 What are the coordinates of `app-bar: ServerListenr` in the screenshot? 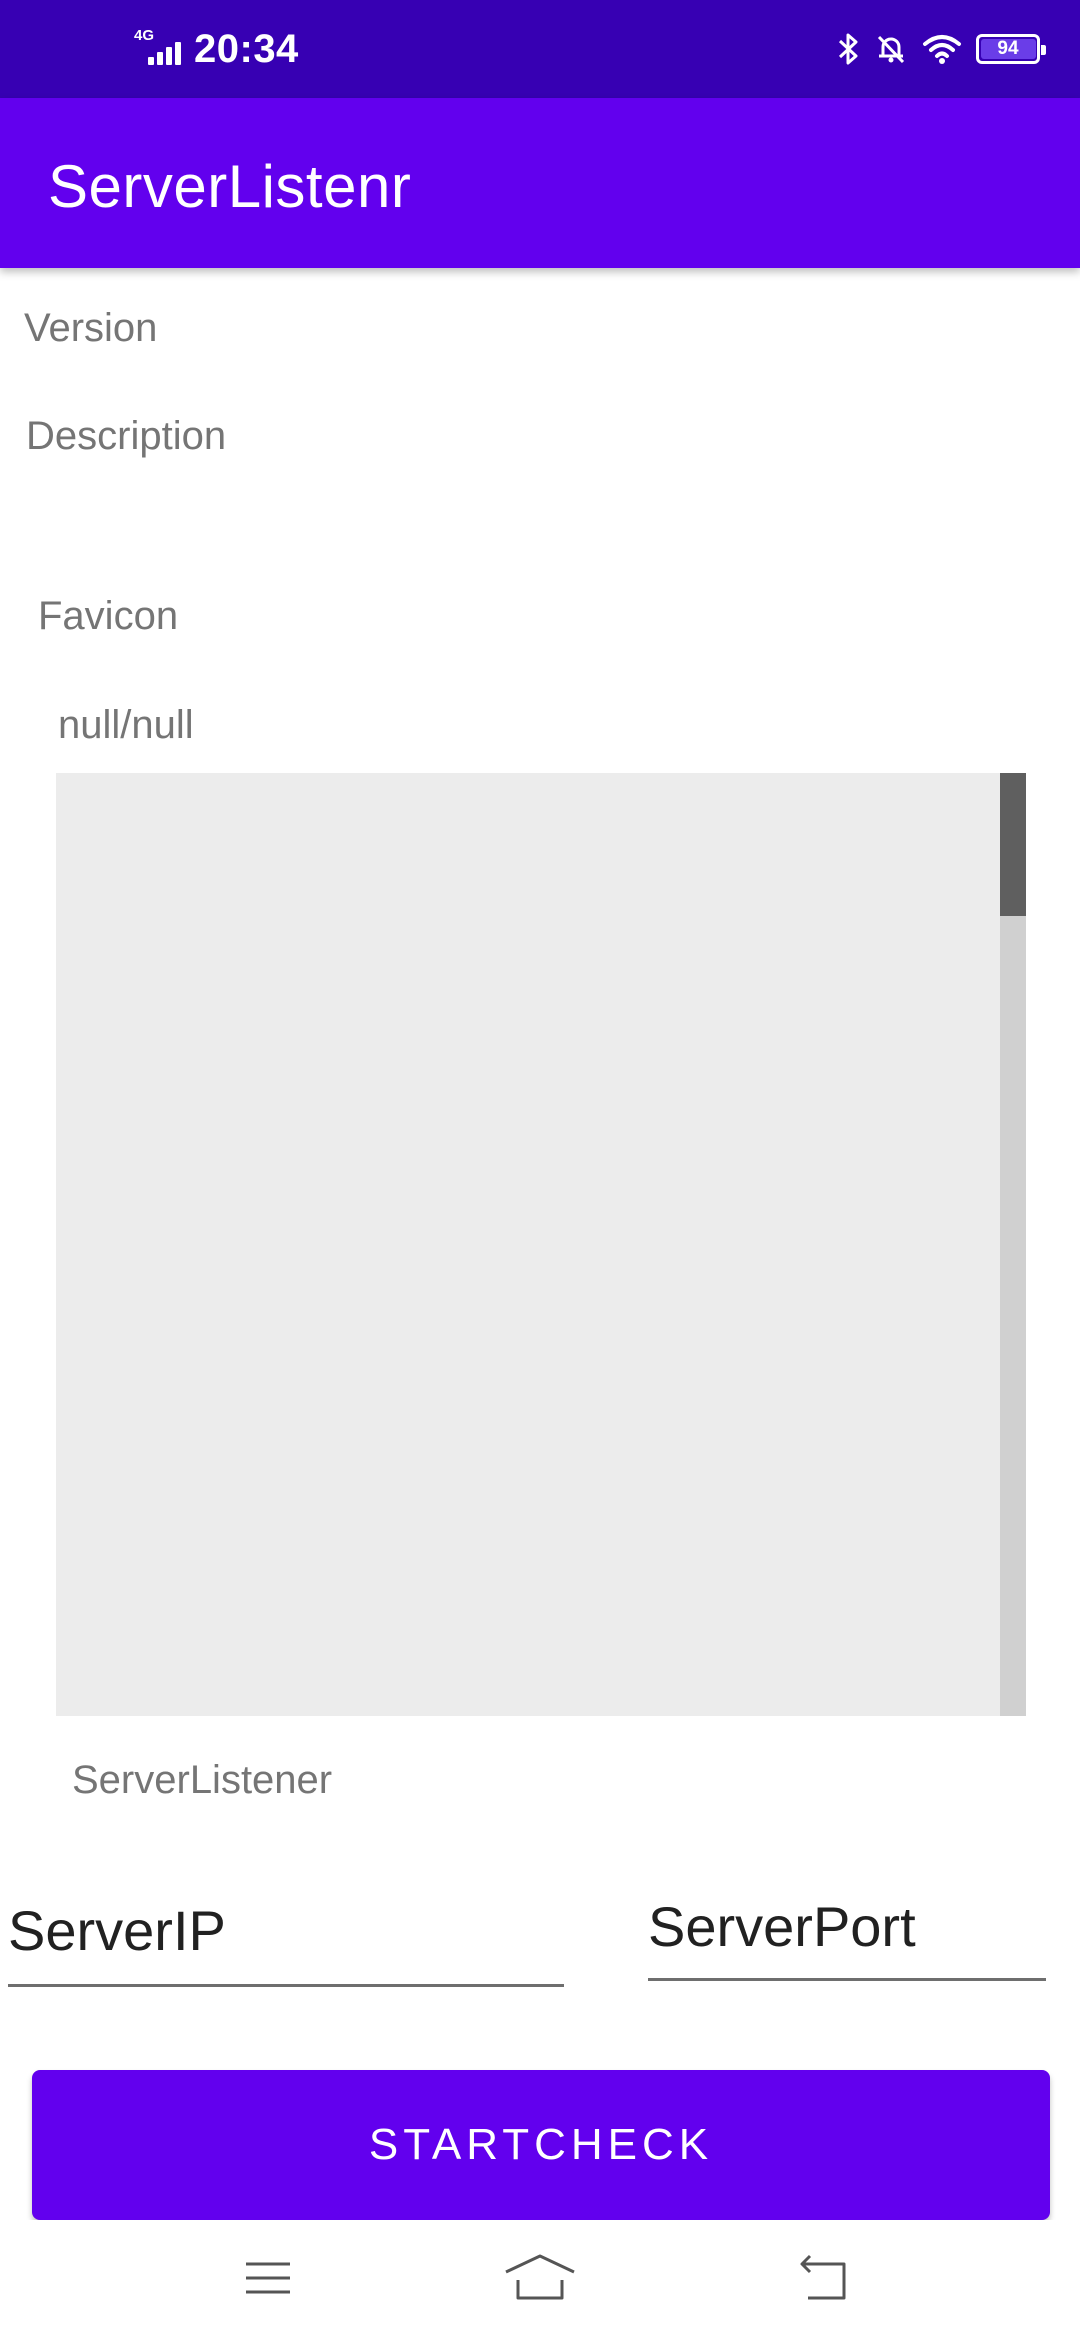 It's located at (540, 183).